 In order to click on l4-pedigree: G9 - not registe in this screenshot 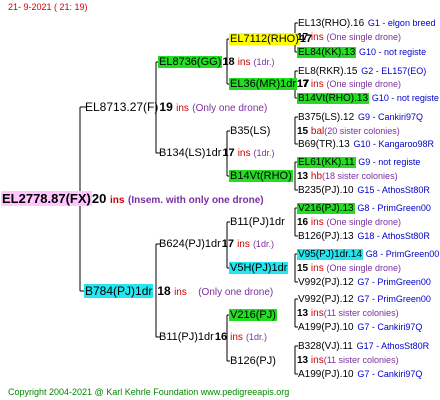, I will do `click(389, 162)`.